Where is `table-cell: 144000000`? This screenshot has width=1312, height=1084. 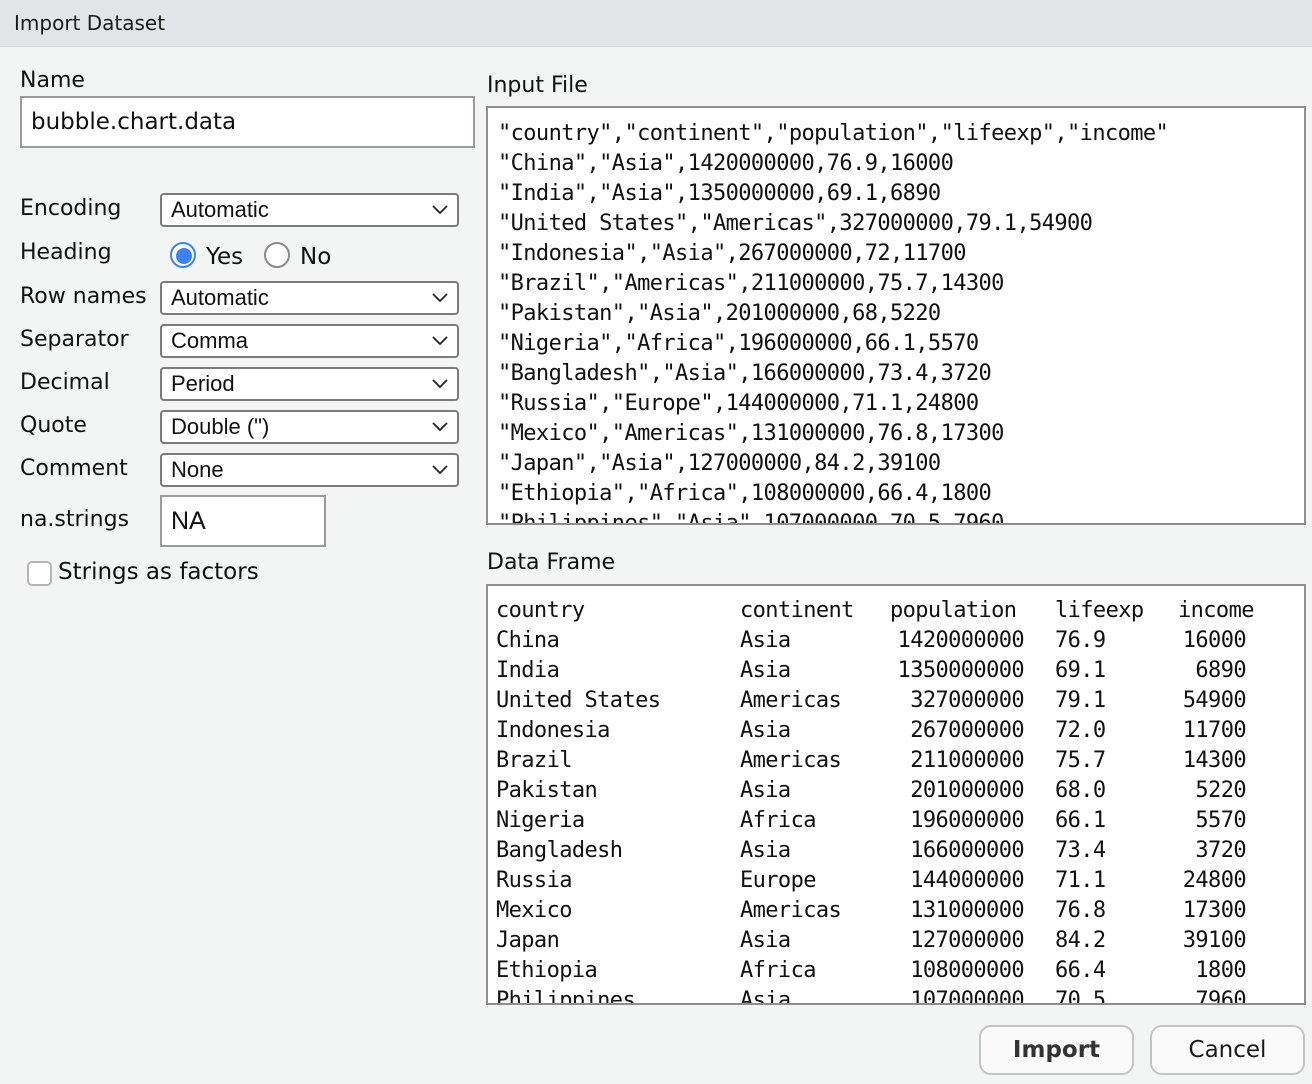
table-cell: 144000000 is located at coordinates (967, 880).